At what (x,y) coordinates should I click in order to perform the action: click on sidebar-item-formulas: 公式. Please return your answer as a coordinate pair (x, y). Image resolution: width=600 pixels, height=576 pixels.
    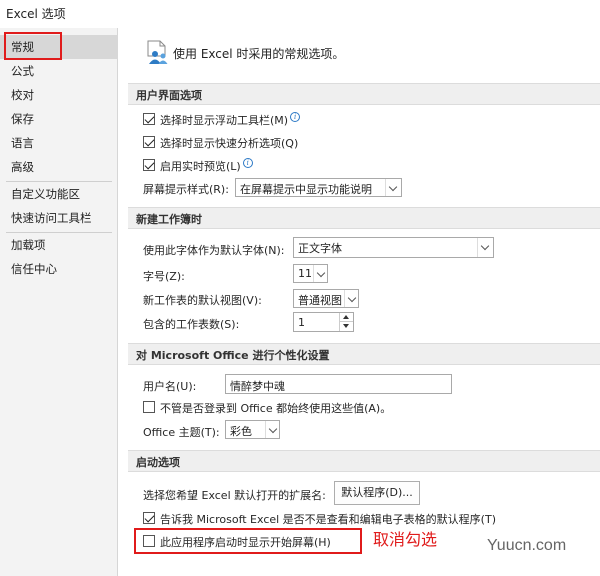
    Looking at the image, I should click on (59, 71).